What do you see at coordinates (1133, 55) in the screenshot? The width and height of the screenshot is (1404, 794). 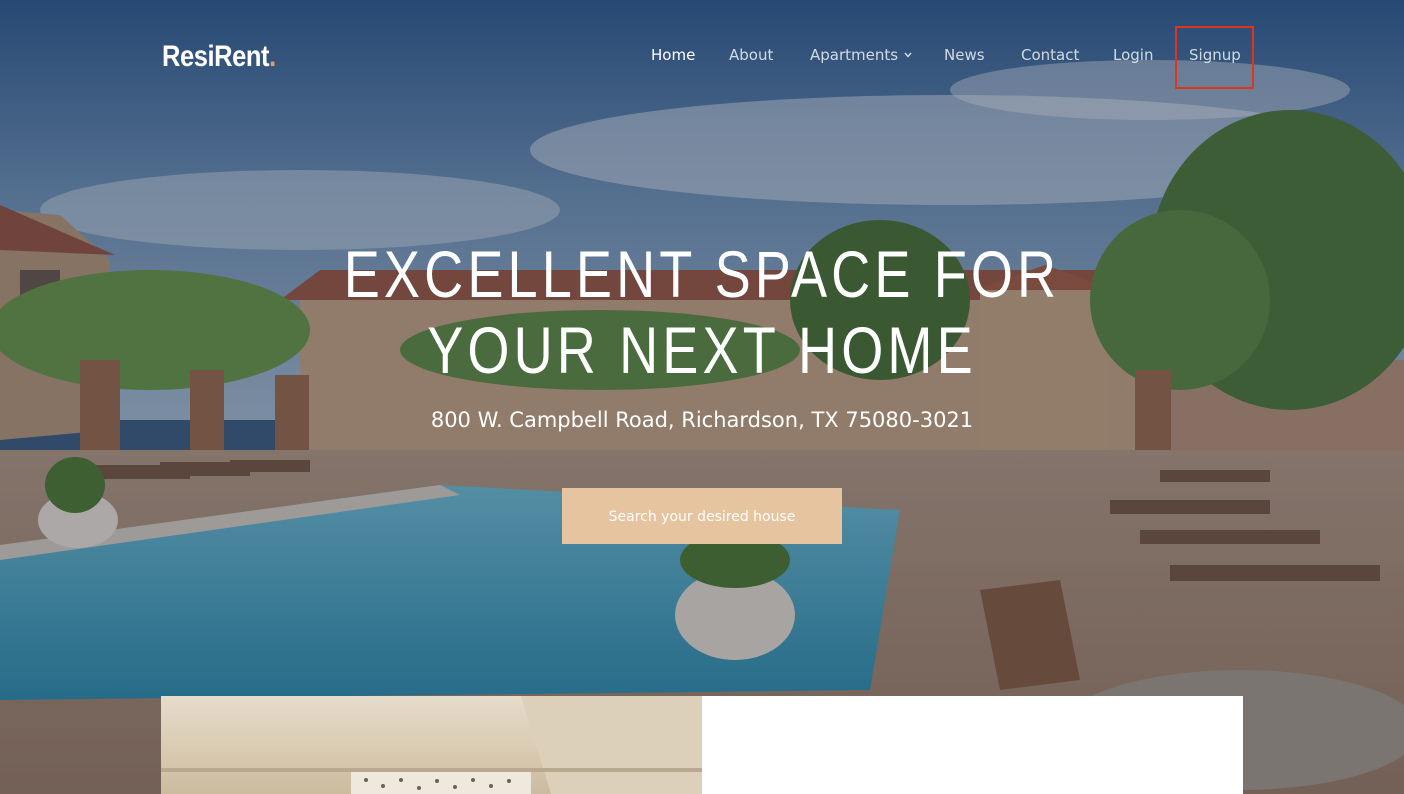 I see `nav-item-login: Login` at bounding box center [1133, 55].